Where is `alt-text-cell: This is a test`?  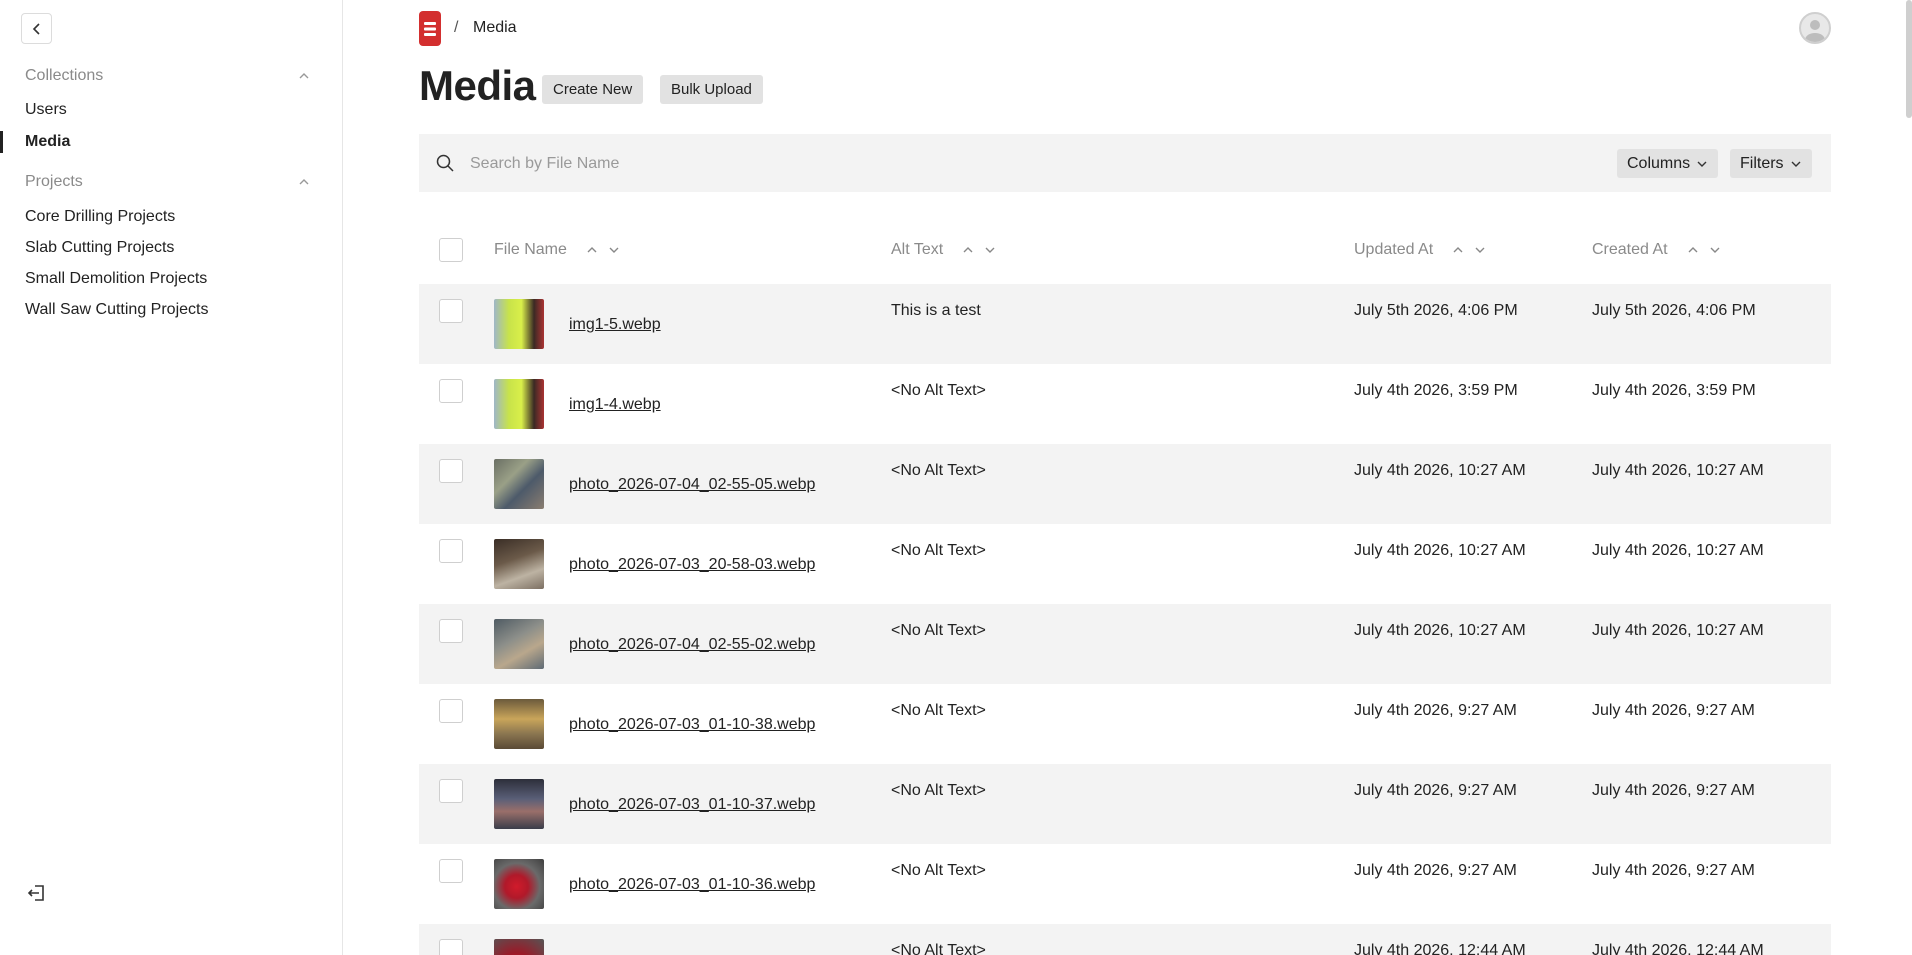 alt-text-cell: This is a test is located at coordinates (936, 310).